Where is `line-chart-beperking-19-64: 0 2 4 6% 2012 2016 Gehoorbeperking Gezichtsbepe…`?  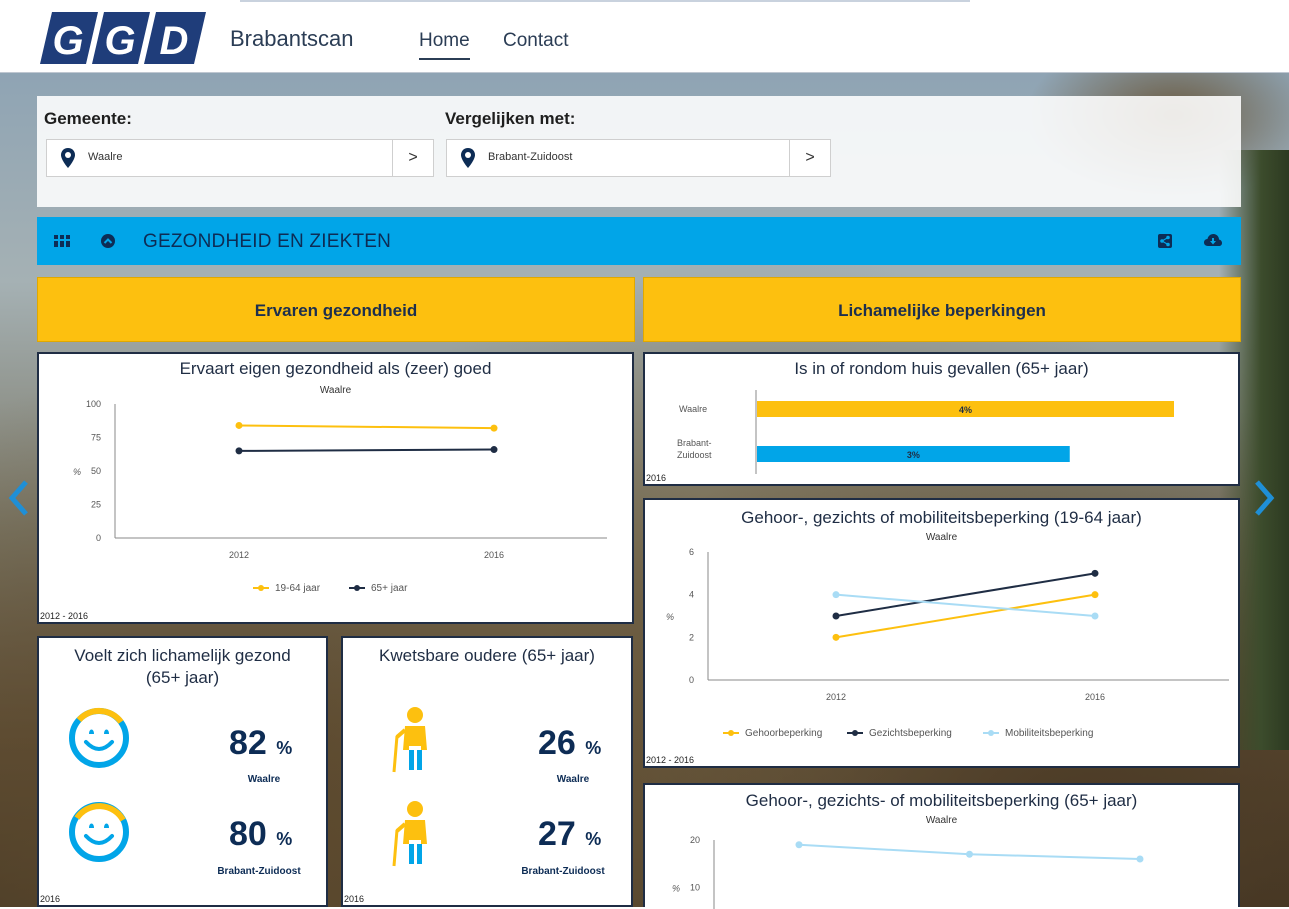 line-chart-beperking-19-64: 0 2 4 6% 2012 2016 Gehoorbeperking Gezichtsbepe… is located at coordinates (947, 643).